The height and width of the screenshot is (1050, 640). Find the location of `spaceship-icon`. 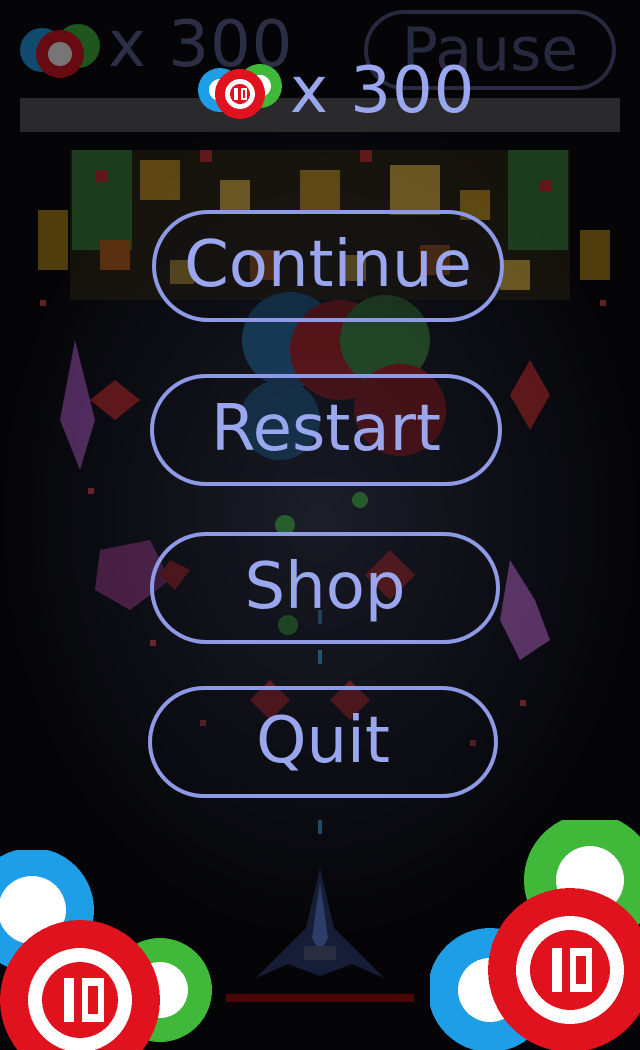

spaceship-icon is located at coordinates (320, 923).